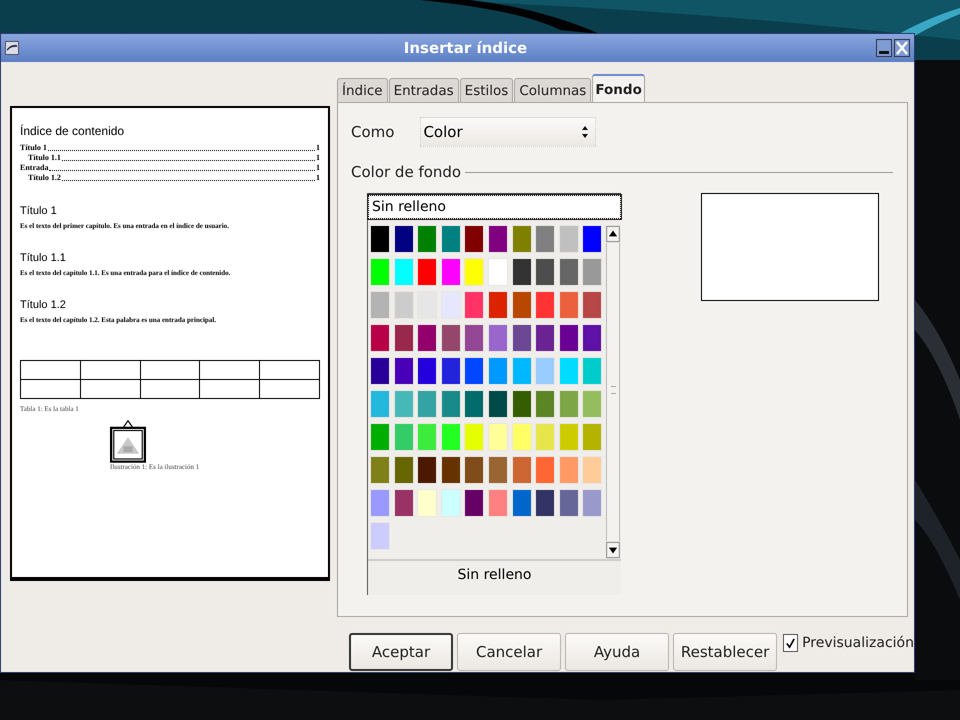 Image resolution: width=960 pixels, height=720 pixels. What do you see at coordinates (494, 207) in the screenshot?
I see `no-fill-item: Sin relleno` at bounding box center [494, 207].